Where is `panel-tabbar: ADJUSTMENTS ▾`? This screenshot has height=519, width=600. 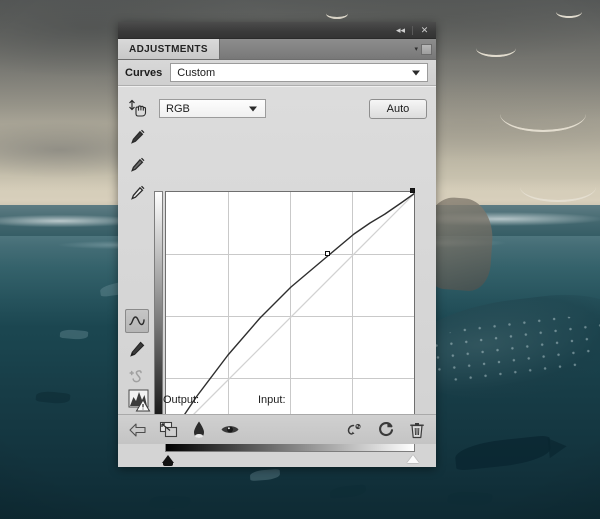
panel-tabbar: ADJUSTMENTS ▾ is located at coordinates (277, 49).